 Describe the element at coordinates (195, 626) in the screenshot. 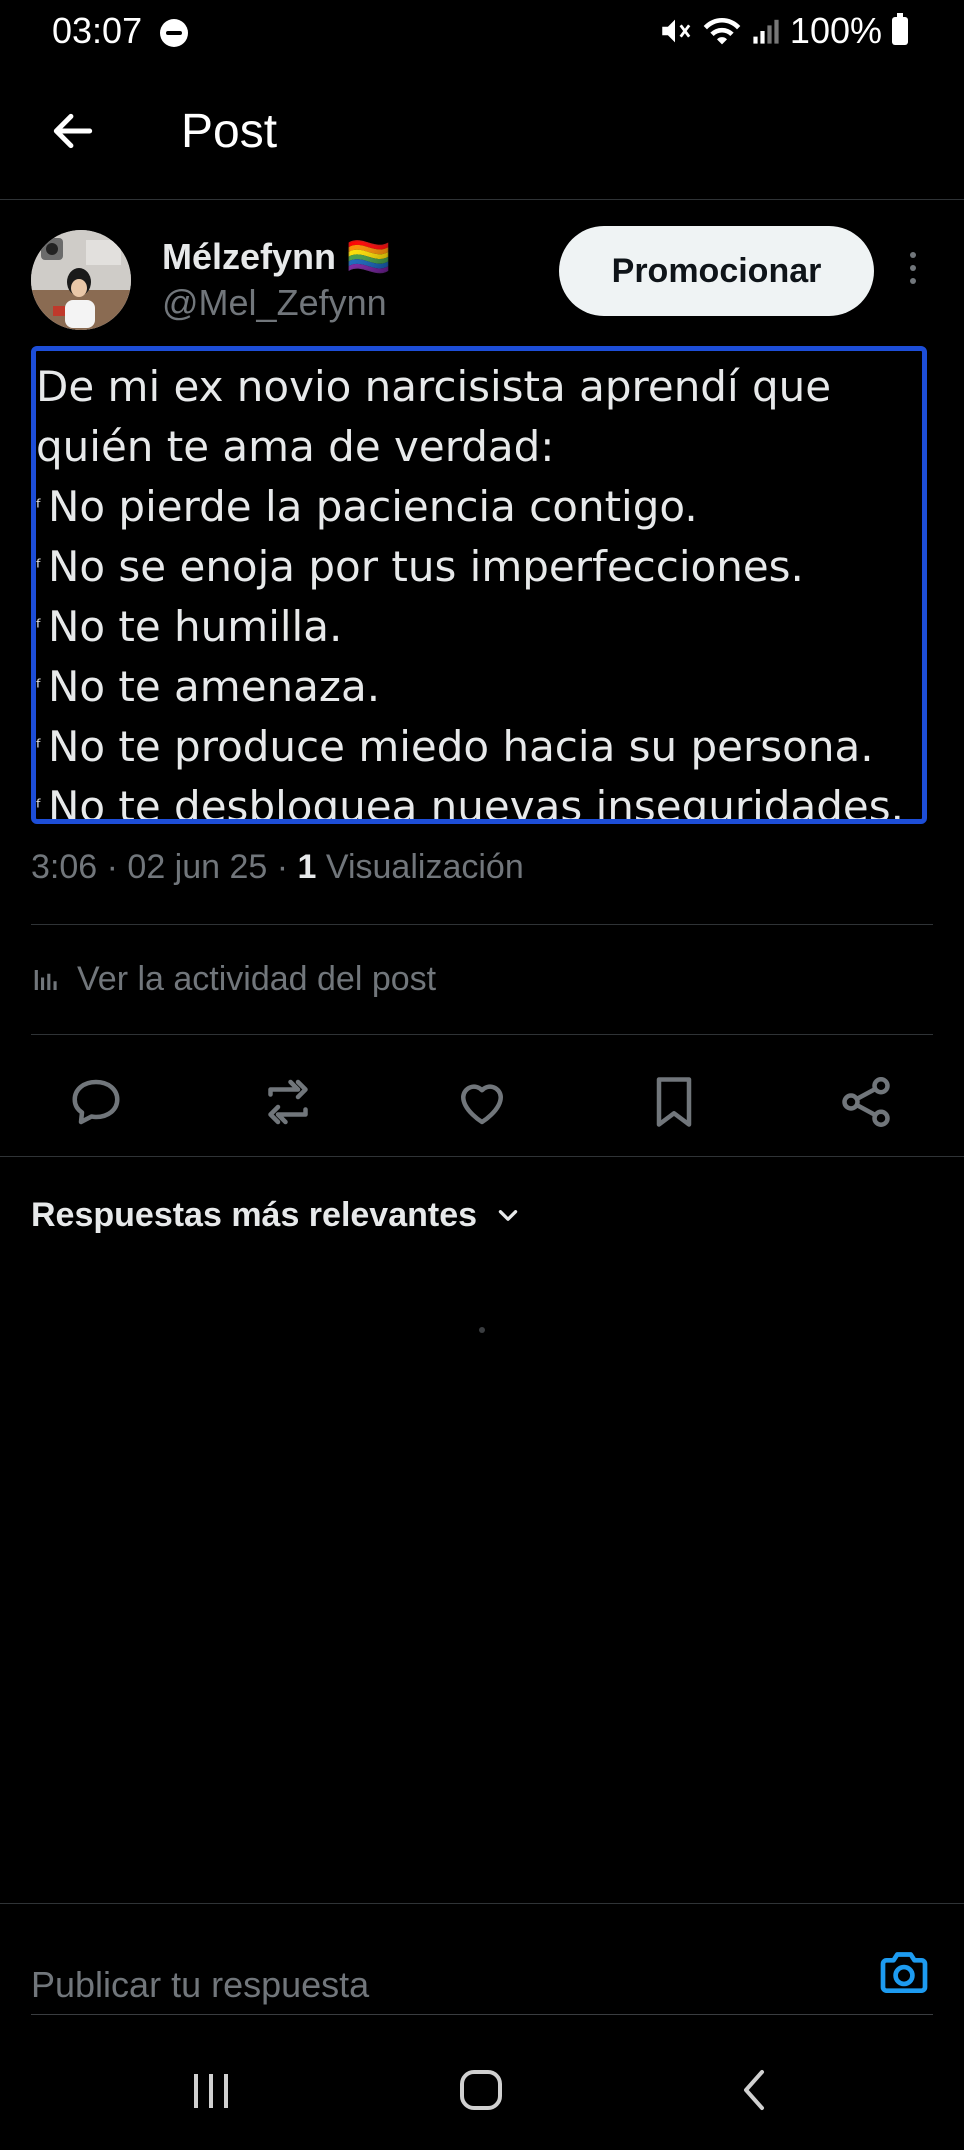

I see `post-line-text: No te humilla.` at that location.